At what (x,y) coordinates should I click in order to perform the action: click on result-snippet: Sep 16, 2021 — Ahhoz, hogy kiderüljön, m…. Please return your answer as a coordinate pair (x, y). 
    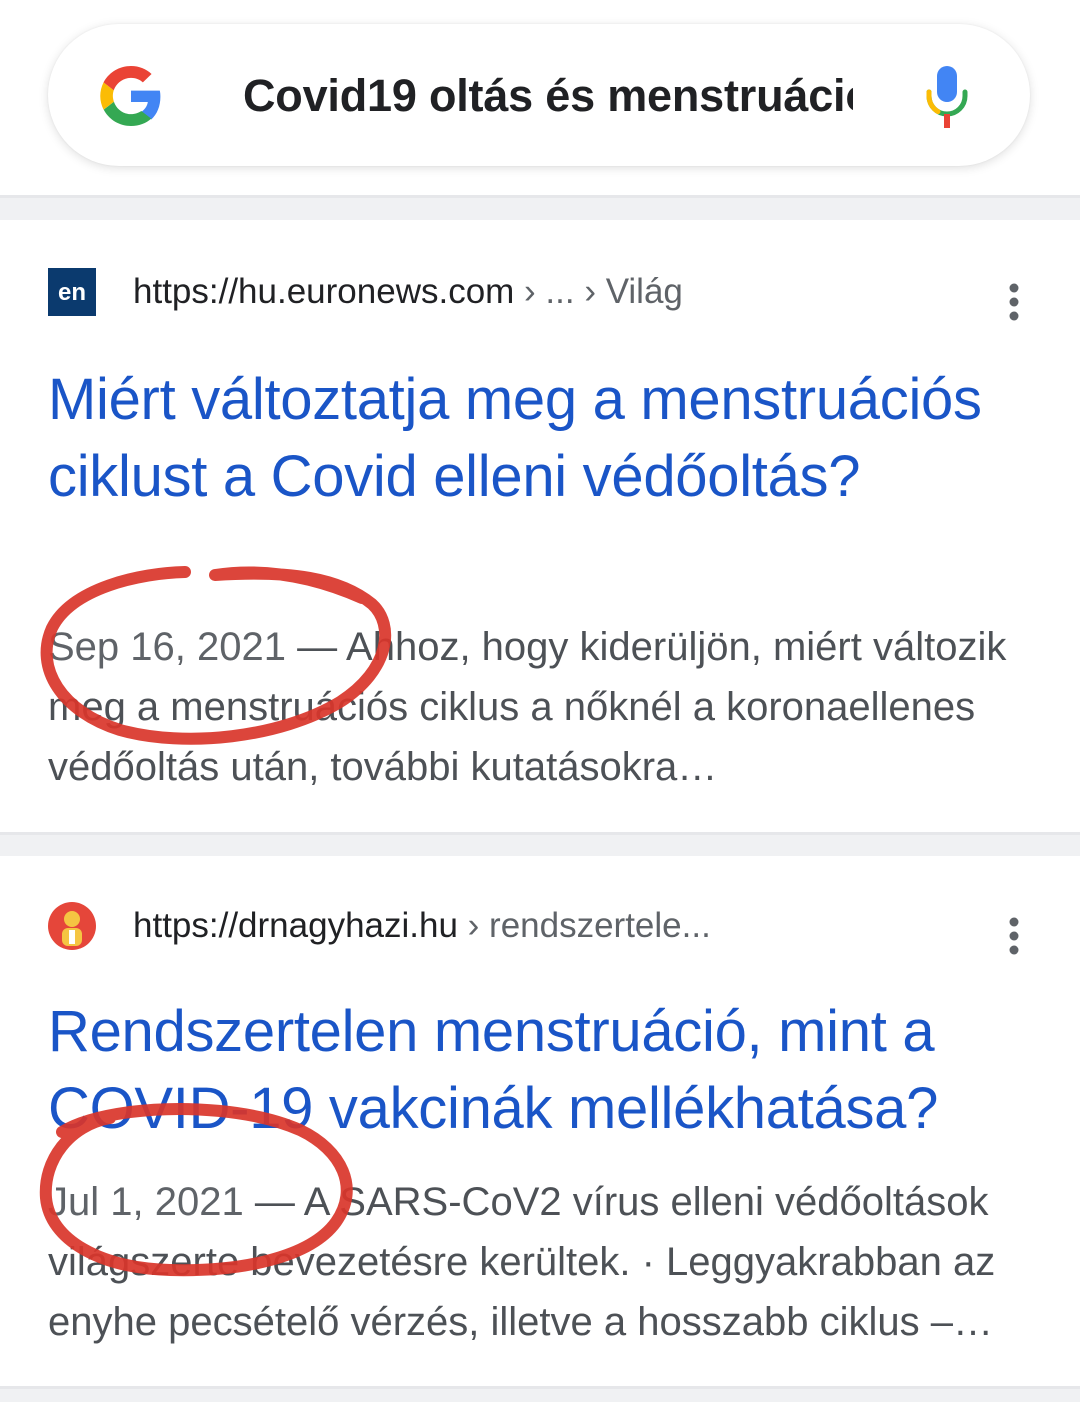
    Looking at the image, I should click on (543, 707).